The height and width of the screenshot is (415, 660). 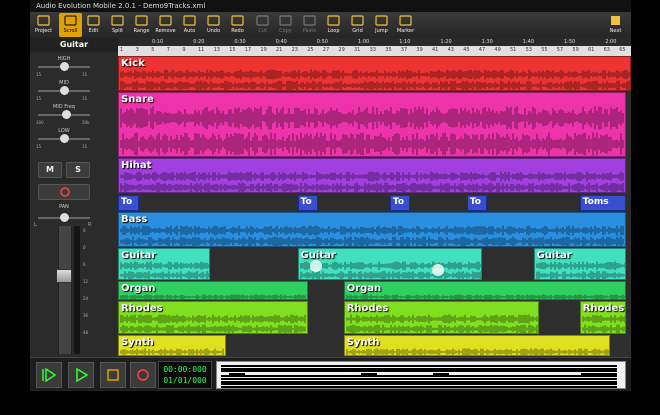 I want to click on record-arm-icon, so click(x=65, y=192).